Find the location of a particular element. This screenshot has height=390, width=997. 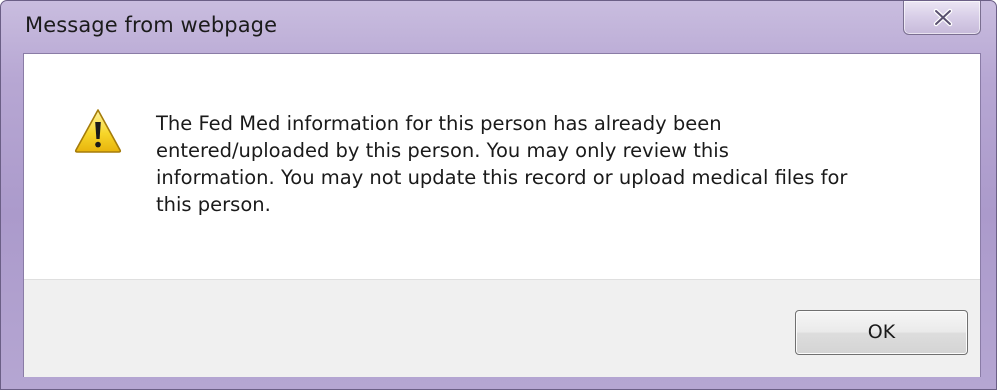

title-bar: Message from webpage is located at coordinates (498, 25).